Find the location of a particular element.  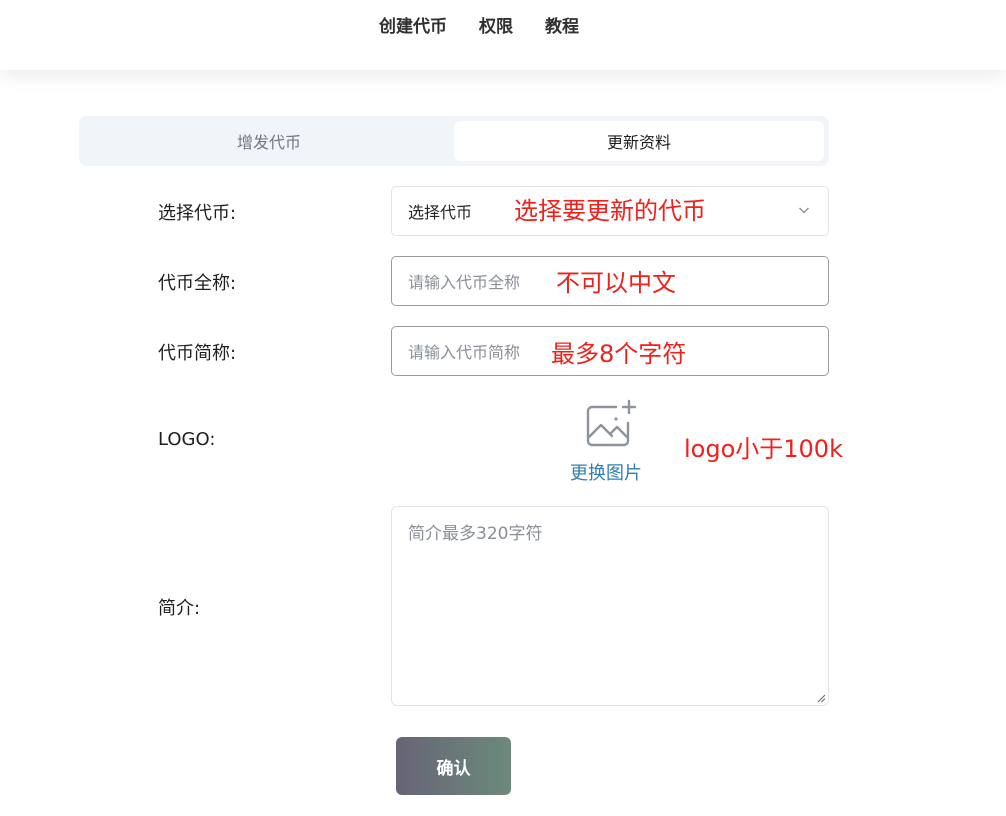

image-add-icon is located at coordinates (611, 423).